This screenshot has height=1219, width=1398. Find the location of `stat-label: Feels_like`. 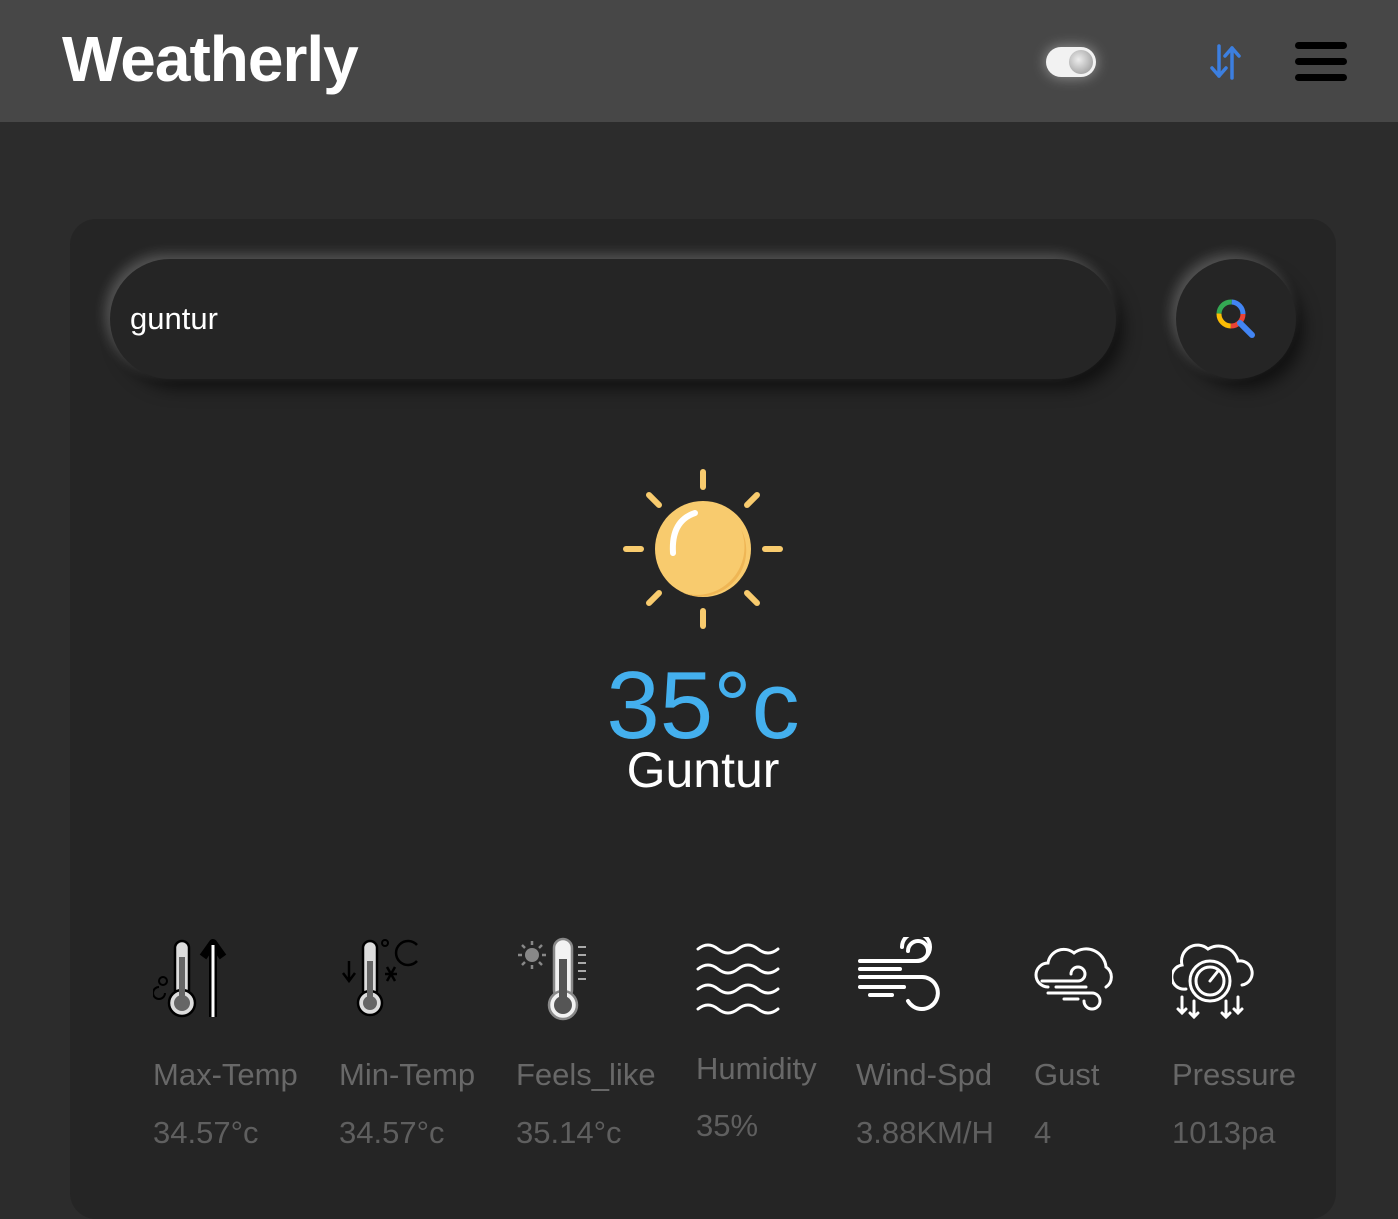

stat-label: Feels_like is located at coordinates (586, 1074).